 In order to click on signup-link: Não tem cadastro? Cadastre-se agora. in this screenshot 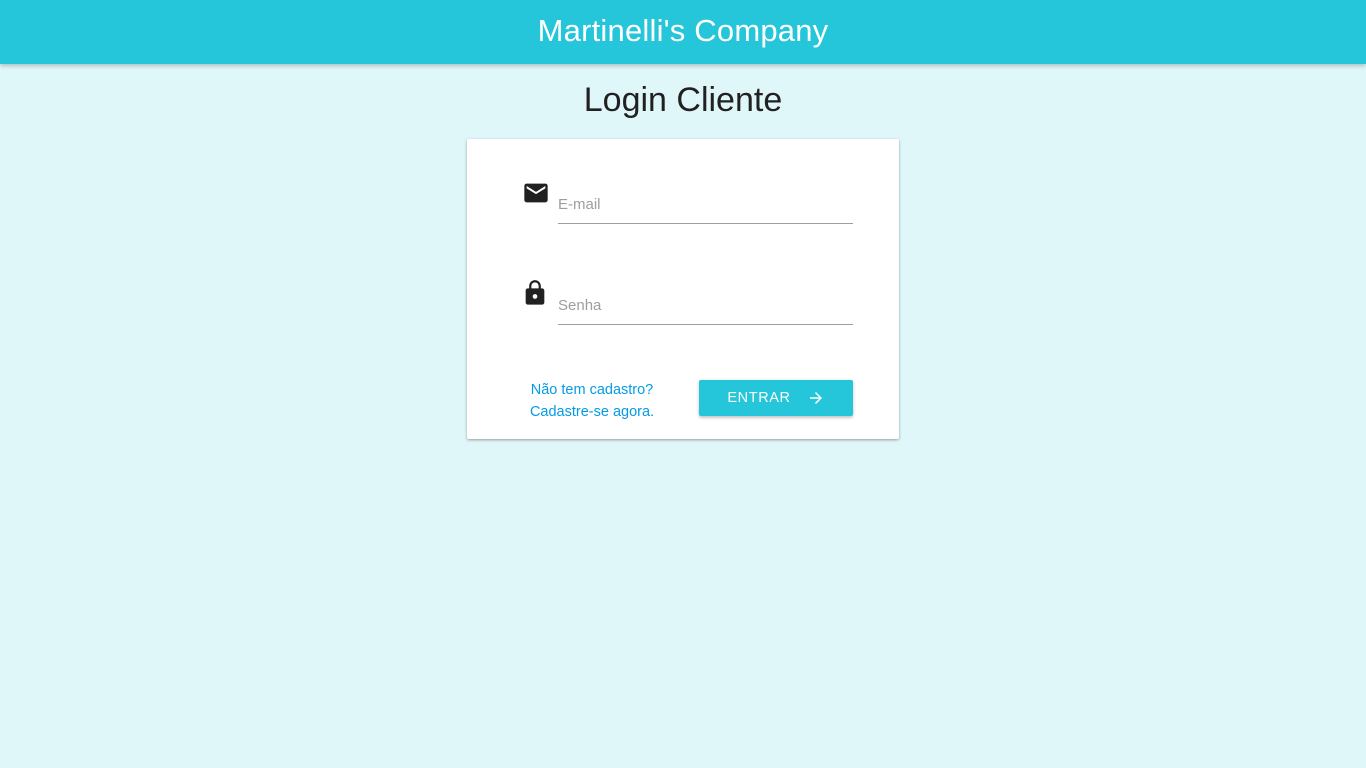, I will do `click(592, 401)`.